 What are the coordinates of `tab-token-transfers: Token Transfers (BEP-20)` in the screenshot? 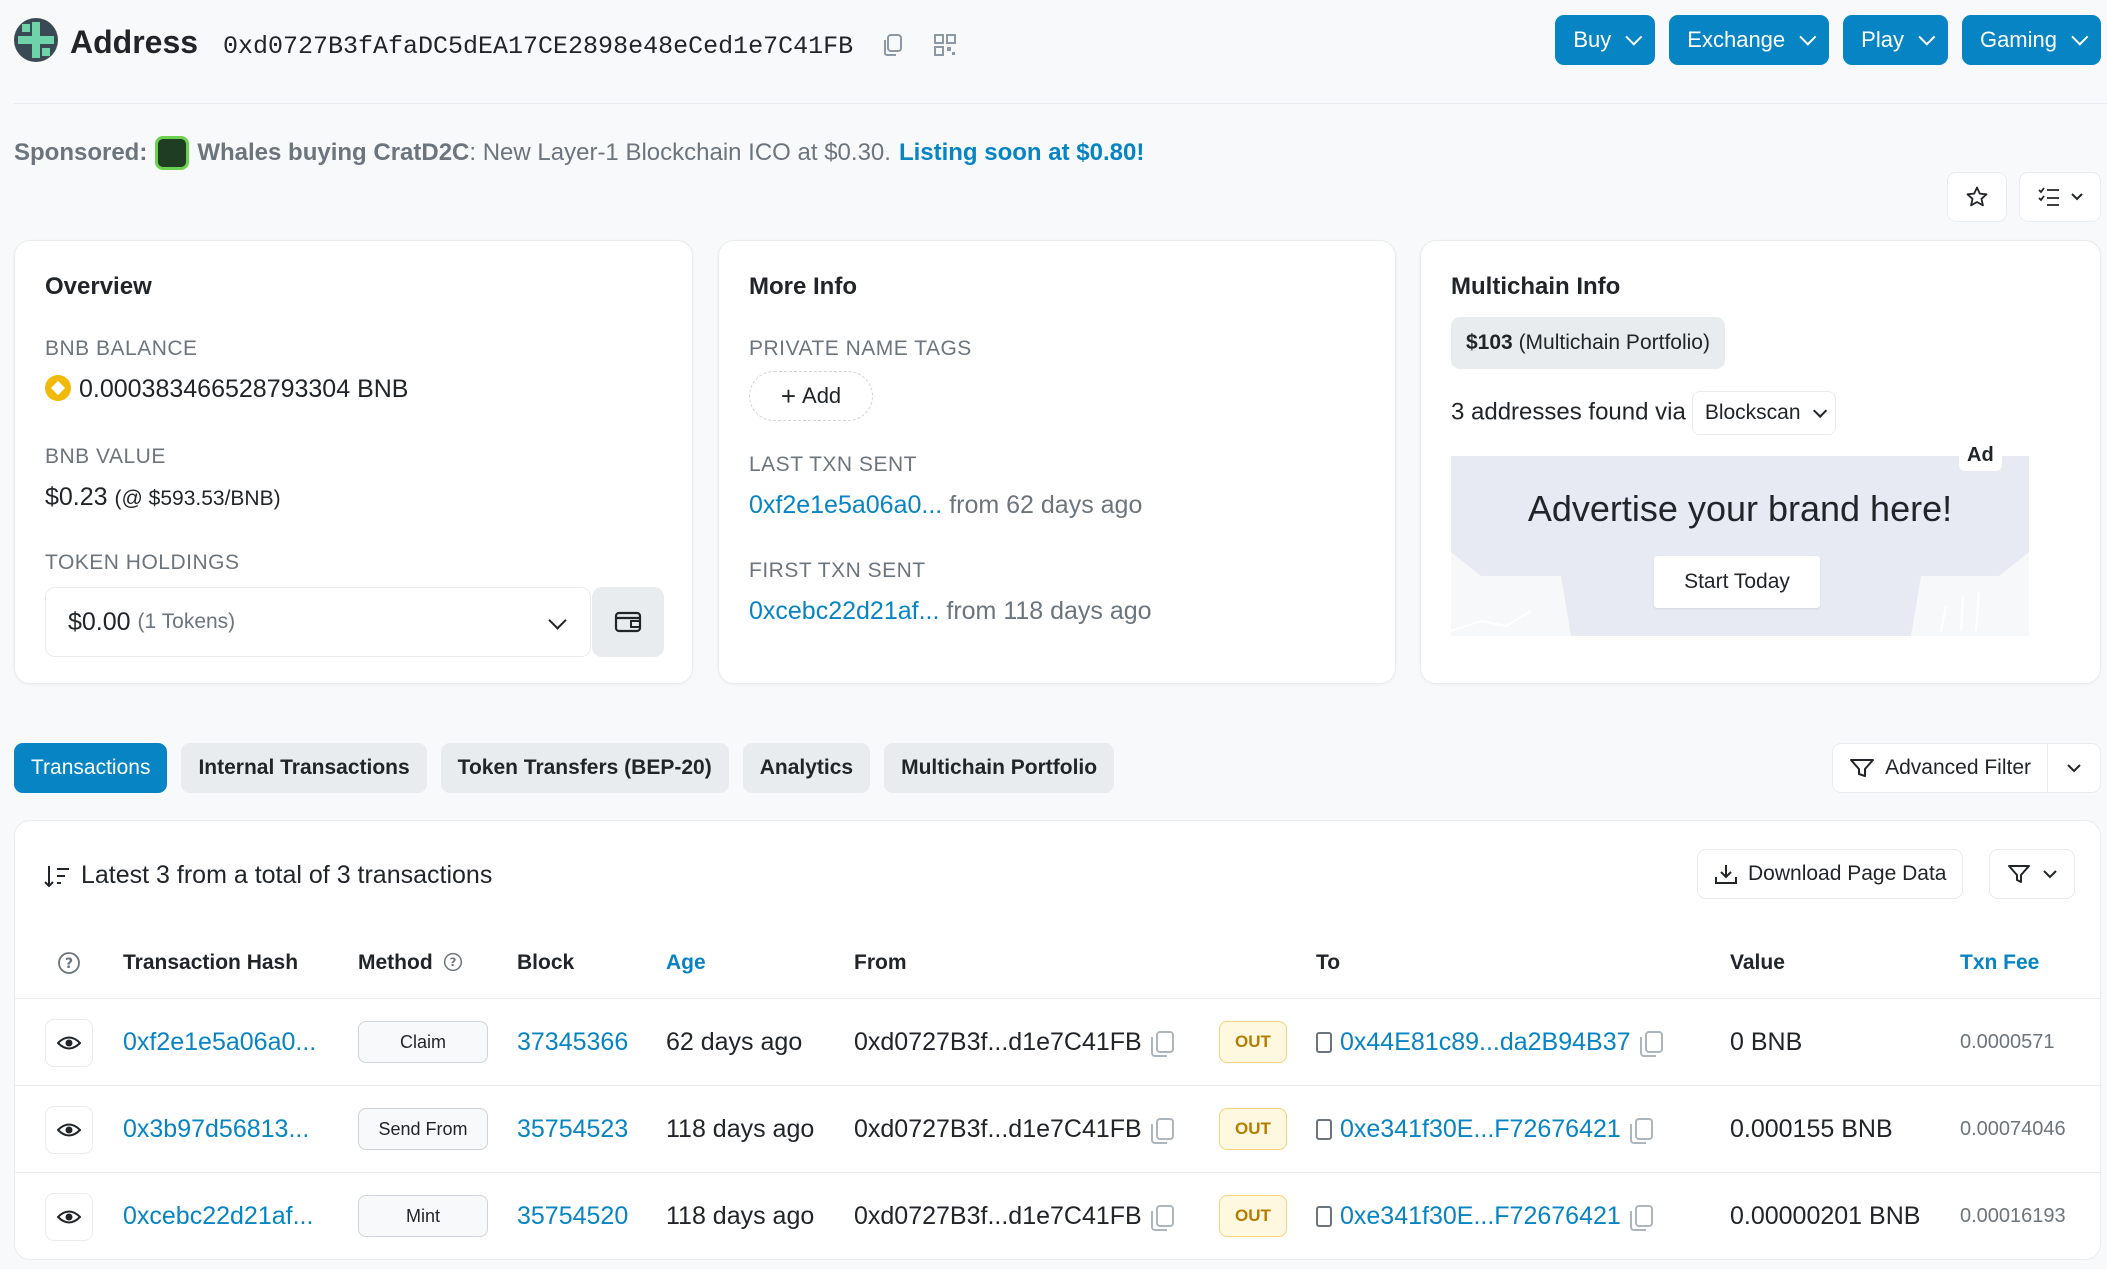 It's located at (584, 768).